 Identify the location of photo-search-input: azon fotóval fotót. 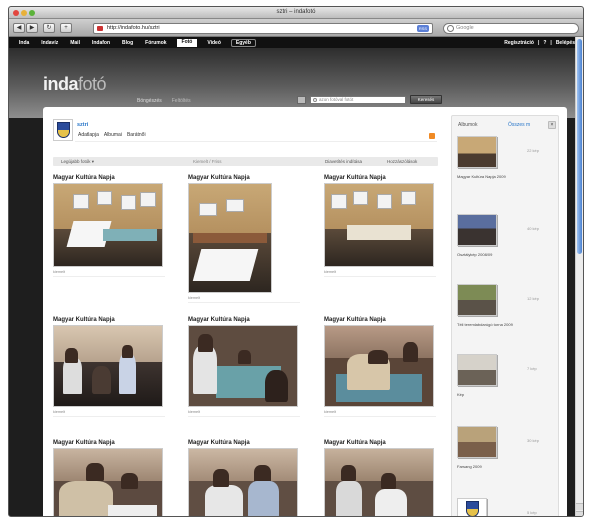
(358, 99).